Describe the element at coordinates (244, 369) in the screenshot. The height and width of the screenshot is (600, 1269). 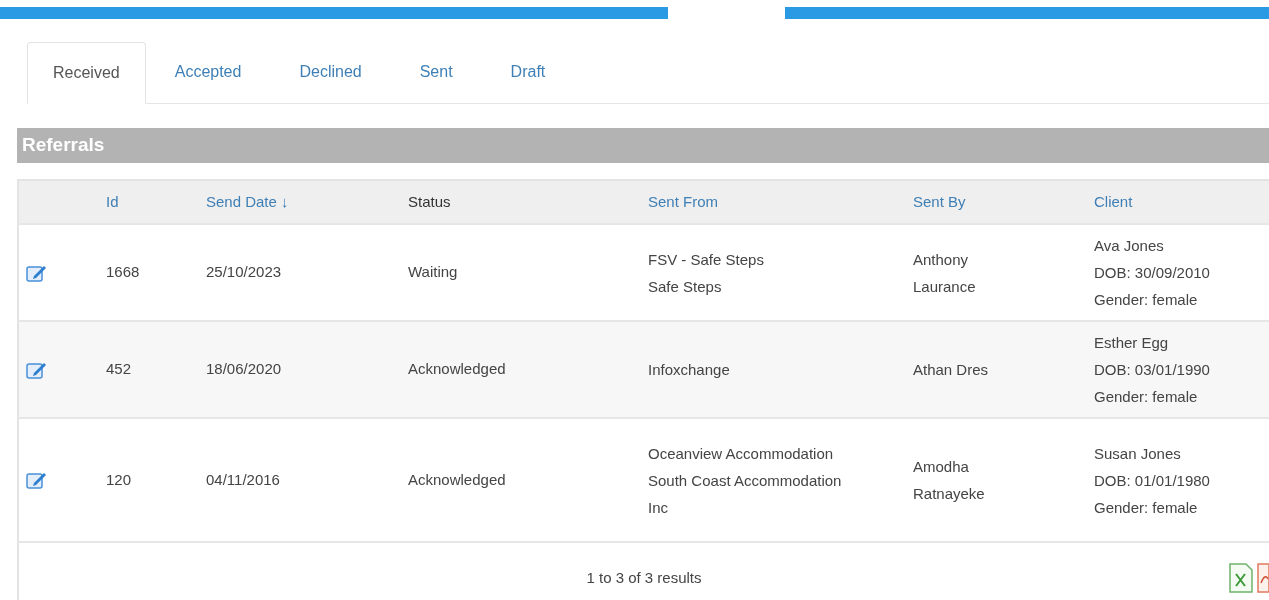
I see `table-cell: 18/06/2020` at that location.